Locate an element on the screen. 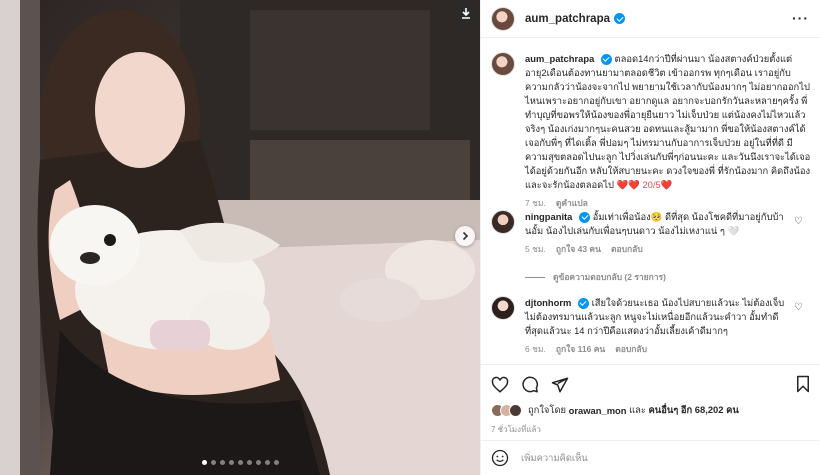 This screenshot has width=820, height=475. comment-icon is located at coordinates (530, 385).